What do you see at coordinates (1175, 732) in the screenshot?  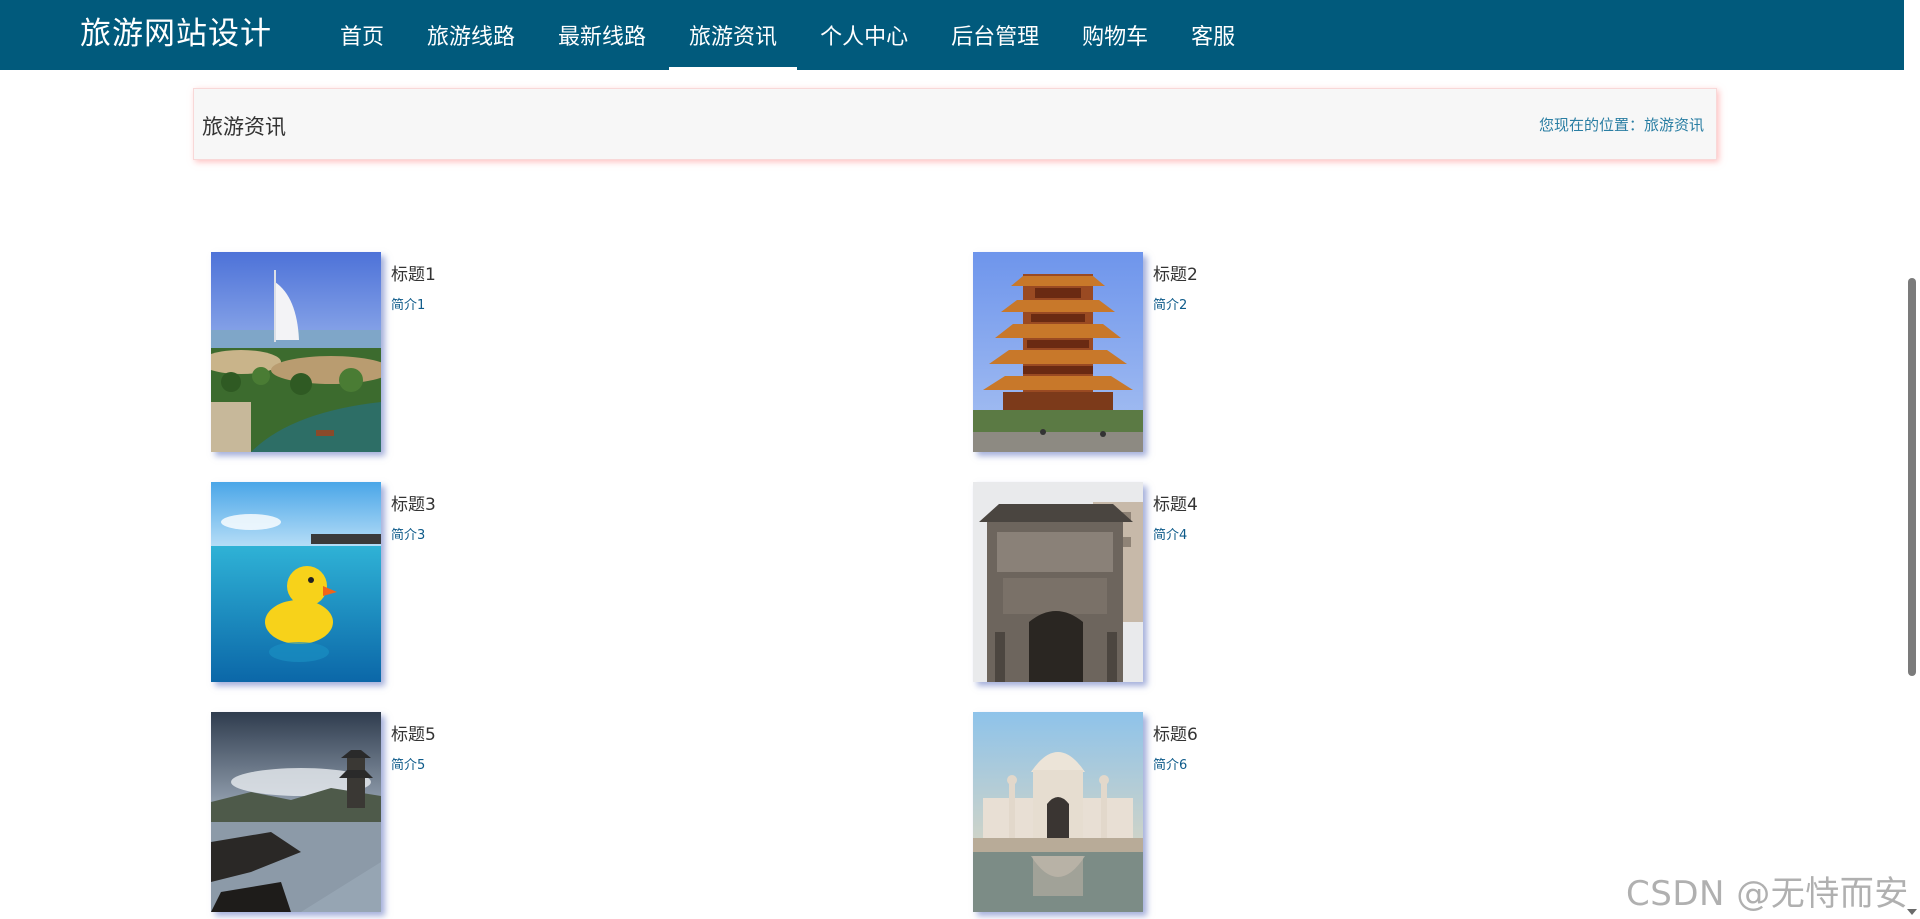 I see `news-title: 标题6` at bounding box center [1175, 732].